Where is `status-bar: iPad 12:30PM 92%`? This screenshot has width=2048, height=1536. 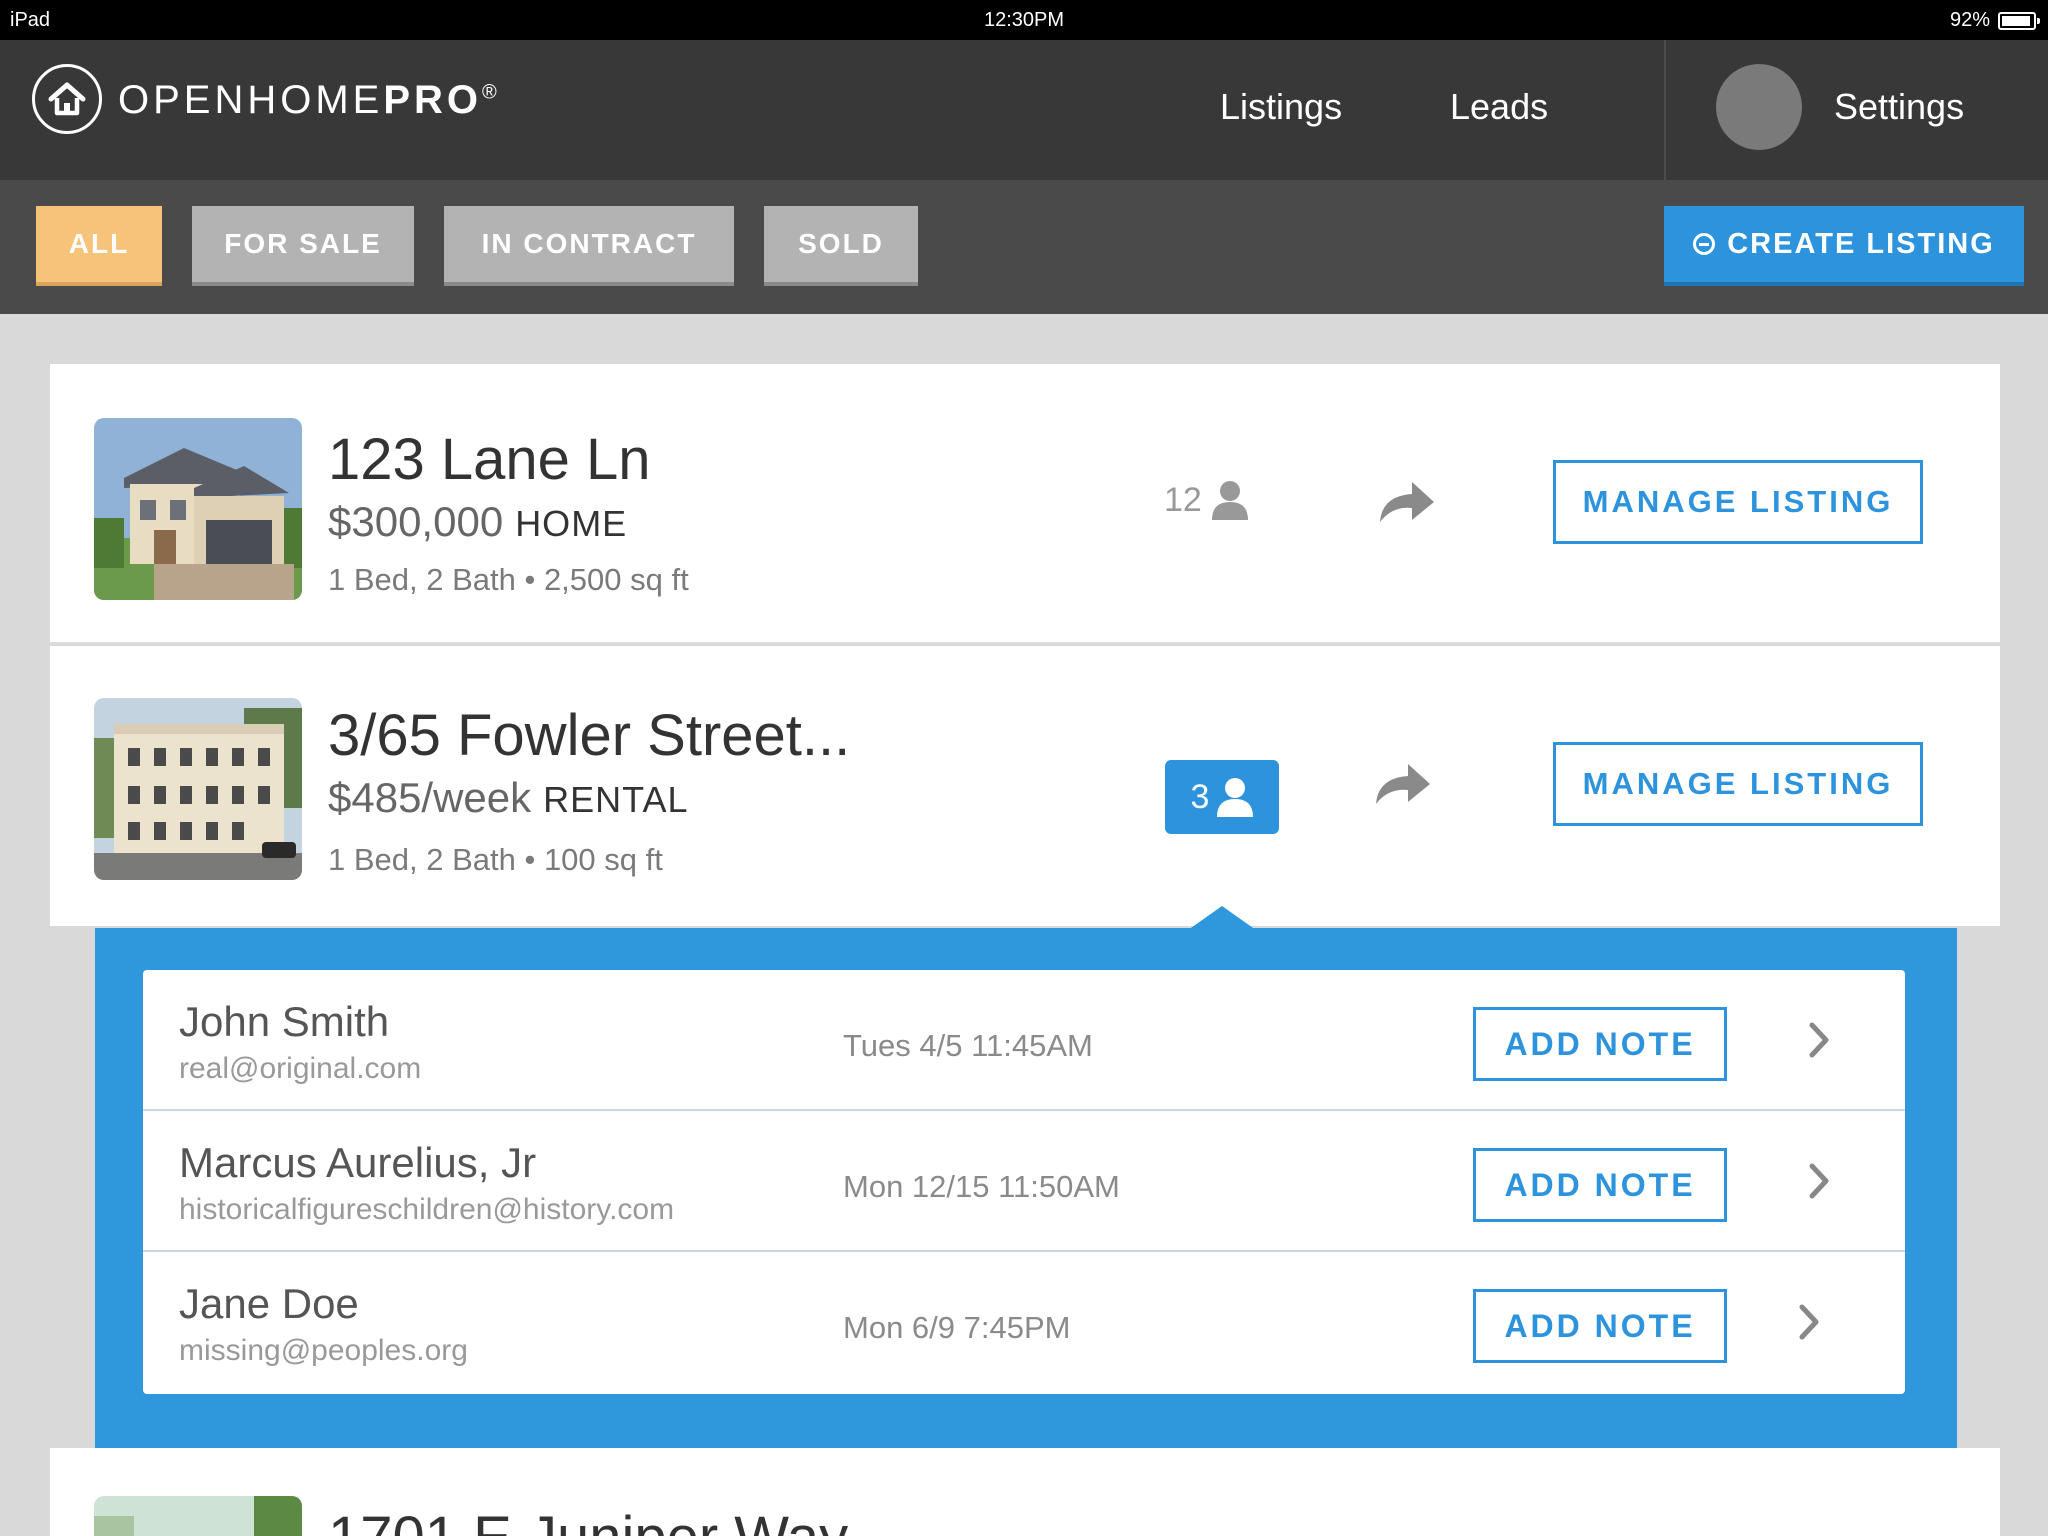
status-bar: iPad 12:30PM 92% is located at coordinates (1024, 20).